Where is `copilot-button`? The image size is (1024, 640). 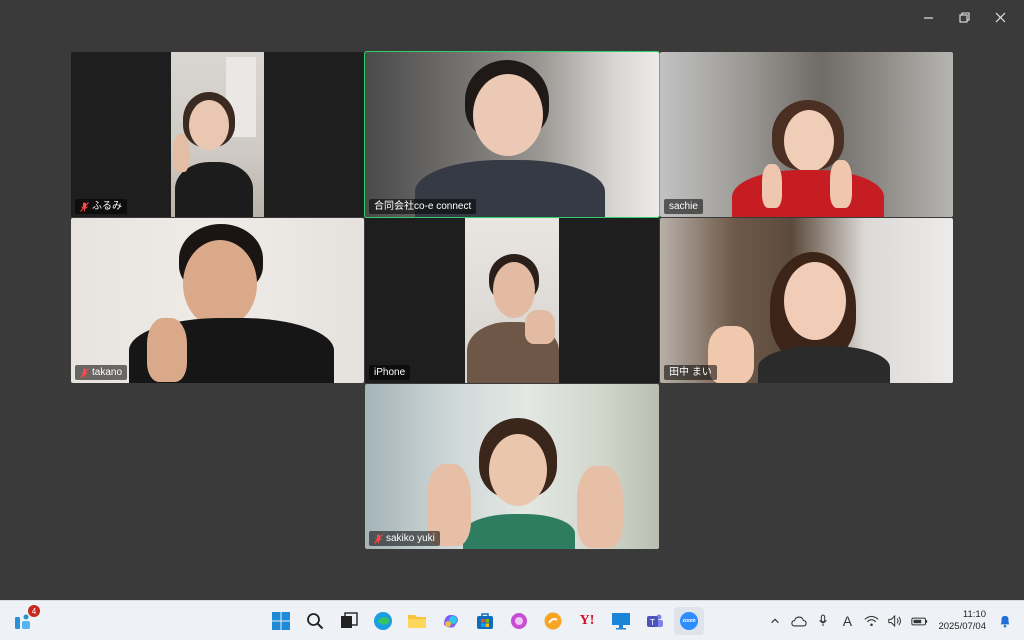
copilot-button is located at coordinates (451, 621).